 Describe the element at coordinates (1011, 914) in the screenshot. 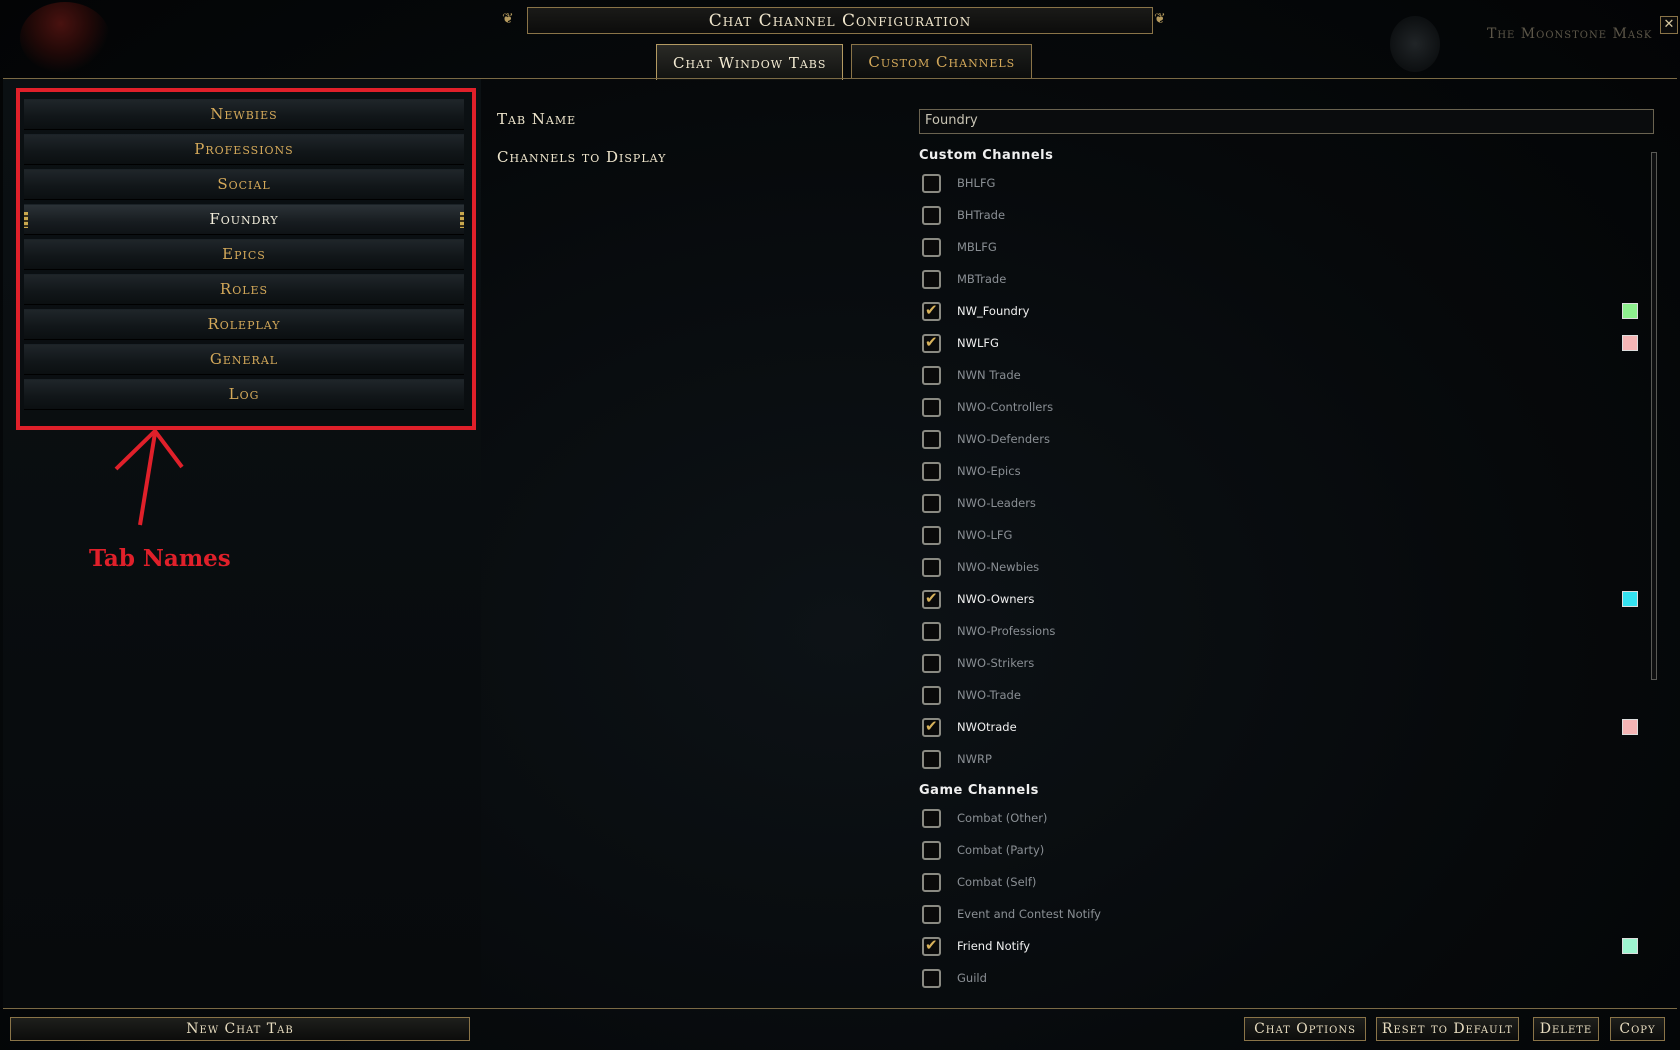

I see `channel-row: Event and Contest Notify` at that location.